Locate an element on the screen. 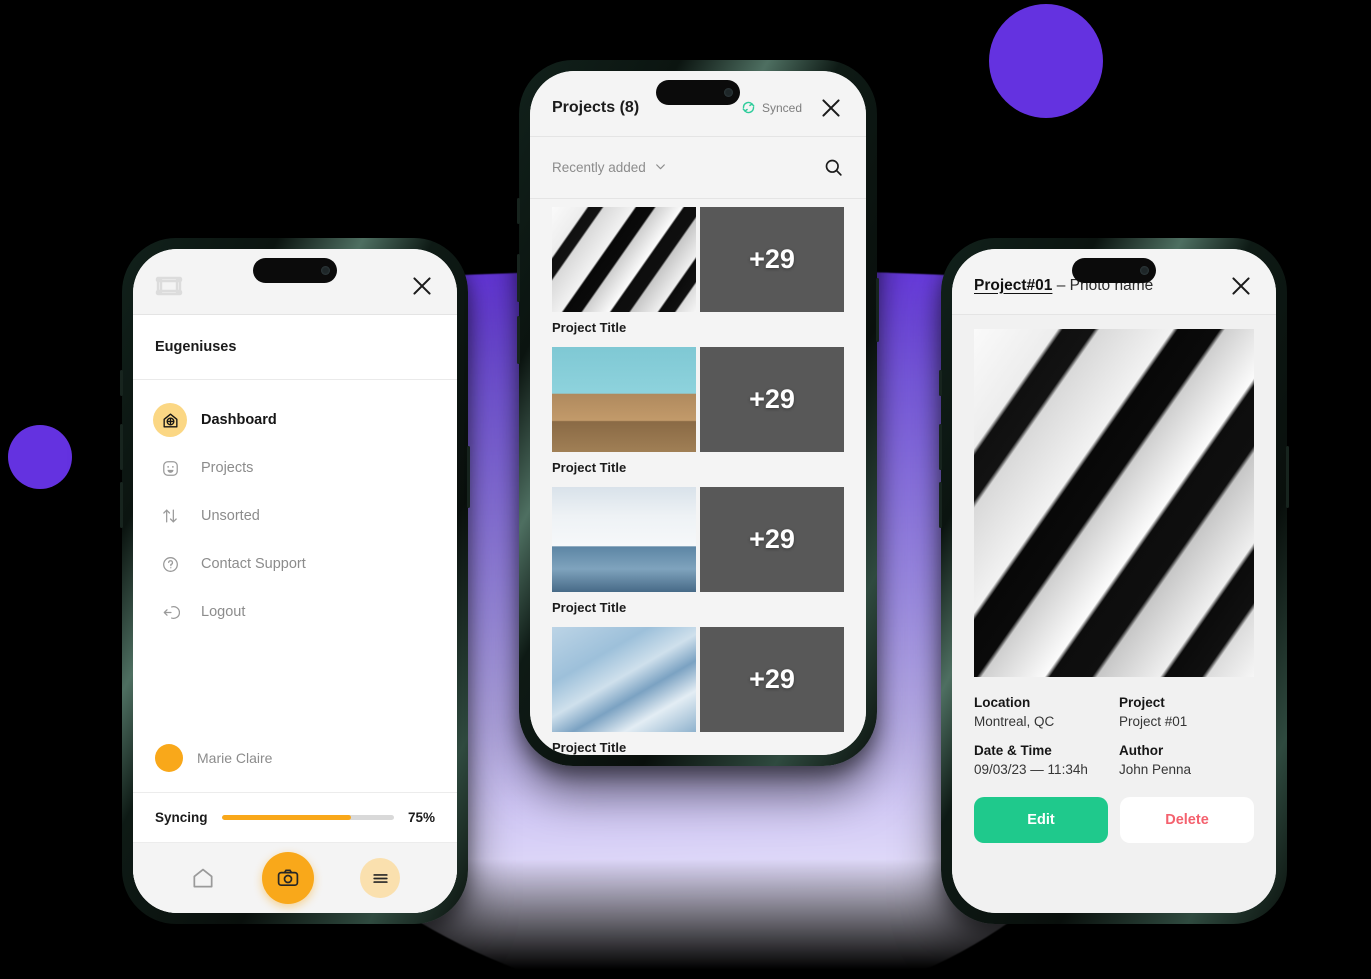 The image size is (1371, 979). avatar is located at coordinates (169, 758).